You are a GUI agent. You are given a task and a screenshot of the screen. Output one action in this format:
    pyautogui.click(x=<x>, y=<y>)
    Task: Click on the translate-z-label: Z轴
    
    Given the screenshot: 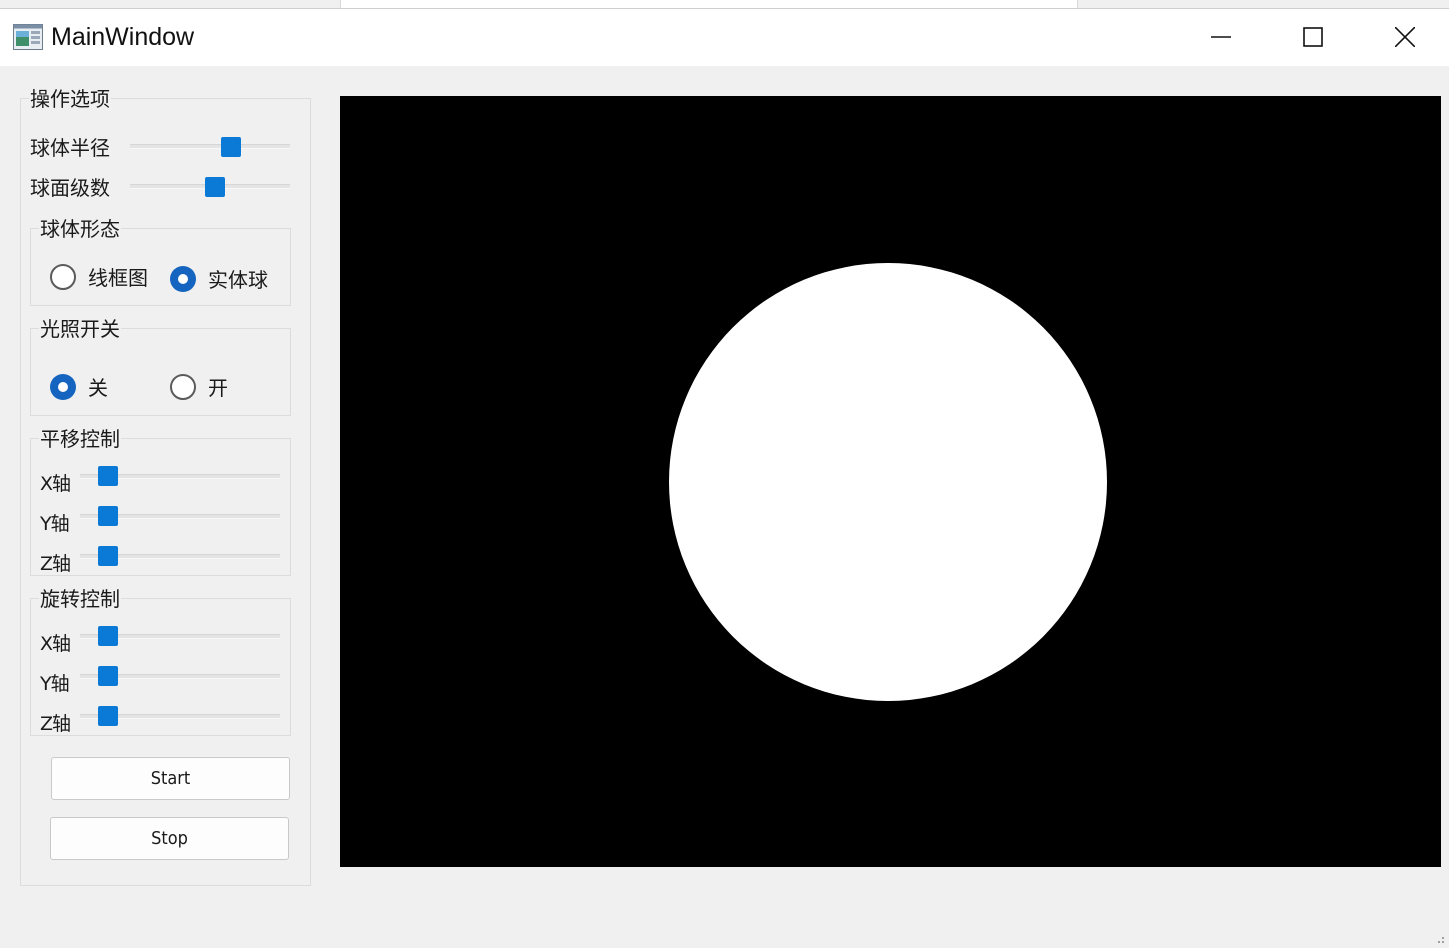 What is the action you would take?
    pyautogui.click(x=55, y=564)
    